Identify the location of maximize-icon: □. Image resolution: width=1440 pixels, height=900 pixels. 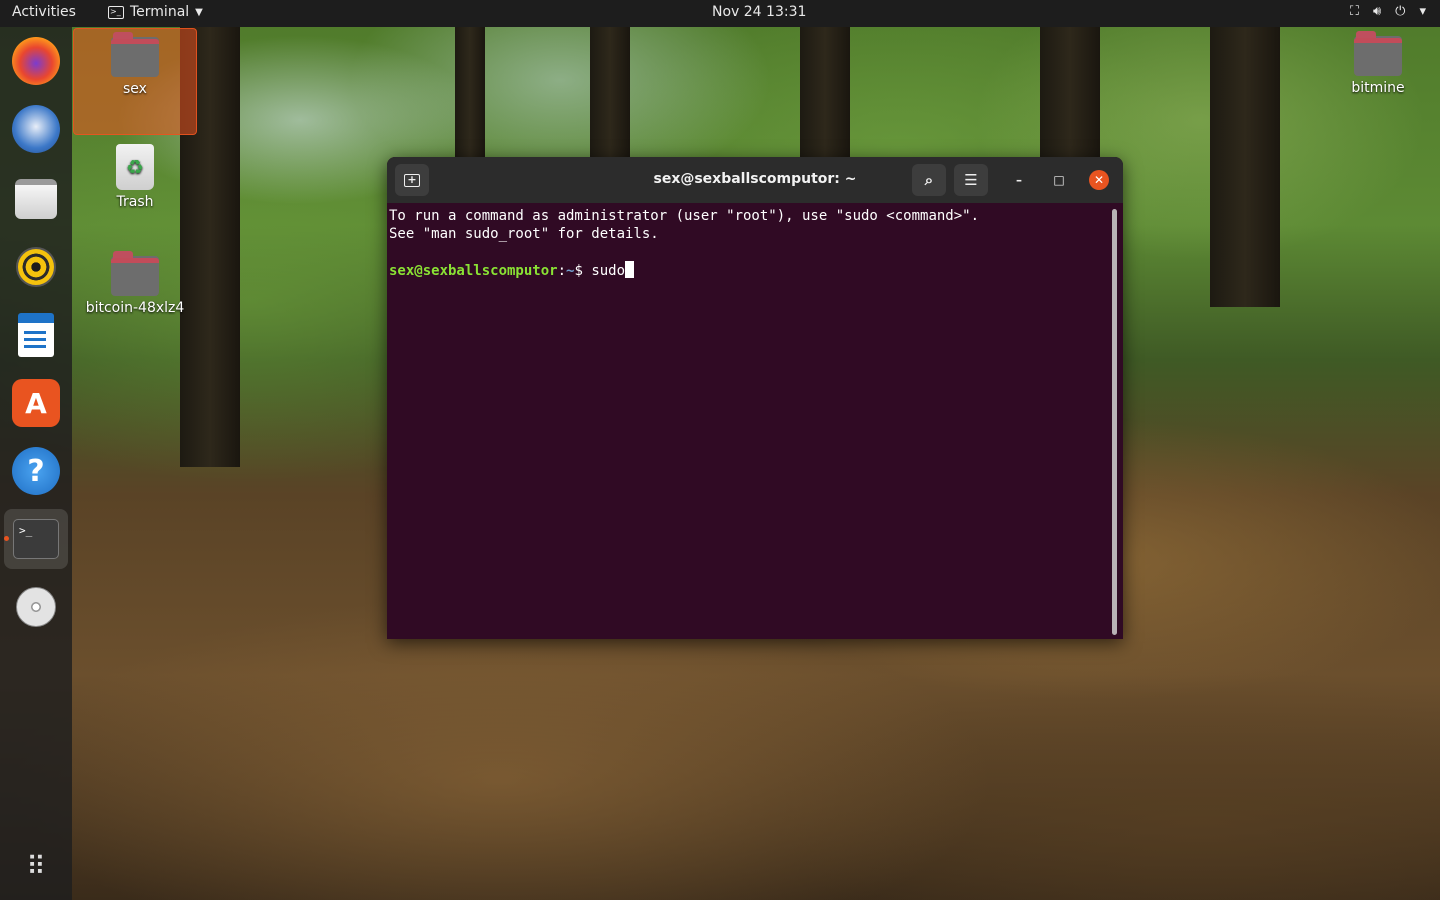
(1059, 180).